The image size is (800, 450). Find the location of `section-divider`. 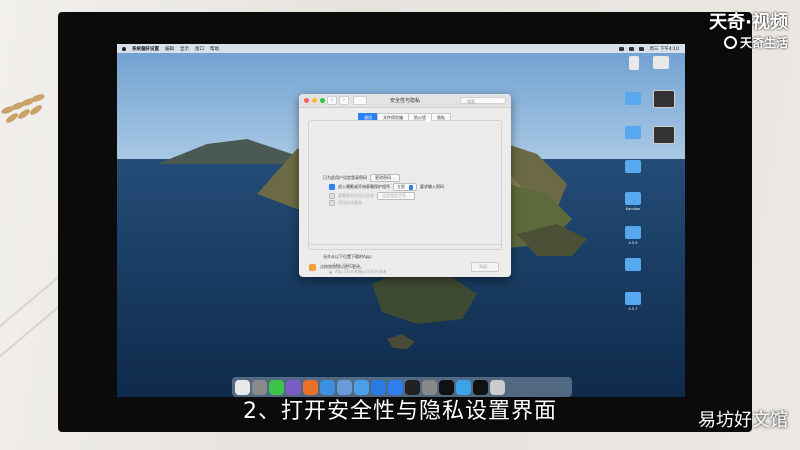

section-divider is located at coordinates (405, 244).